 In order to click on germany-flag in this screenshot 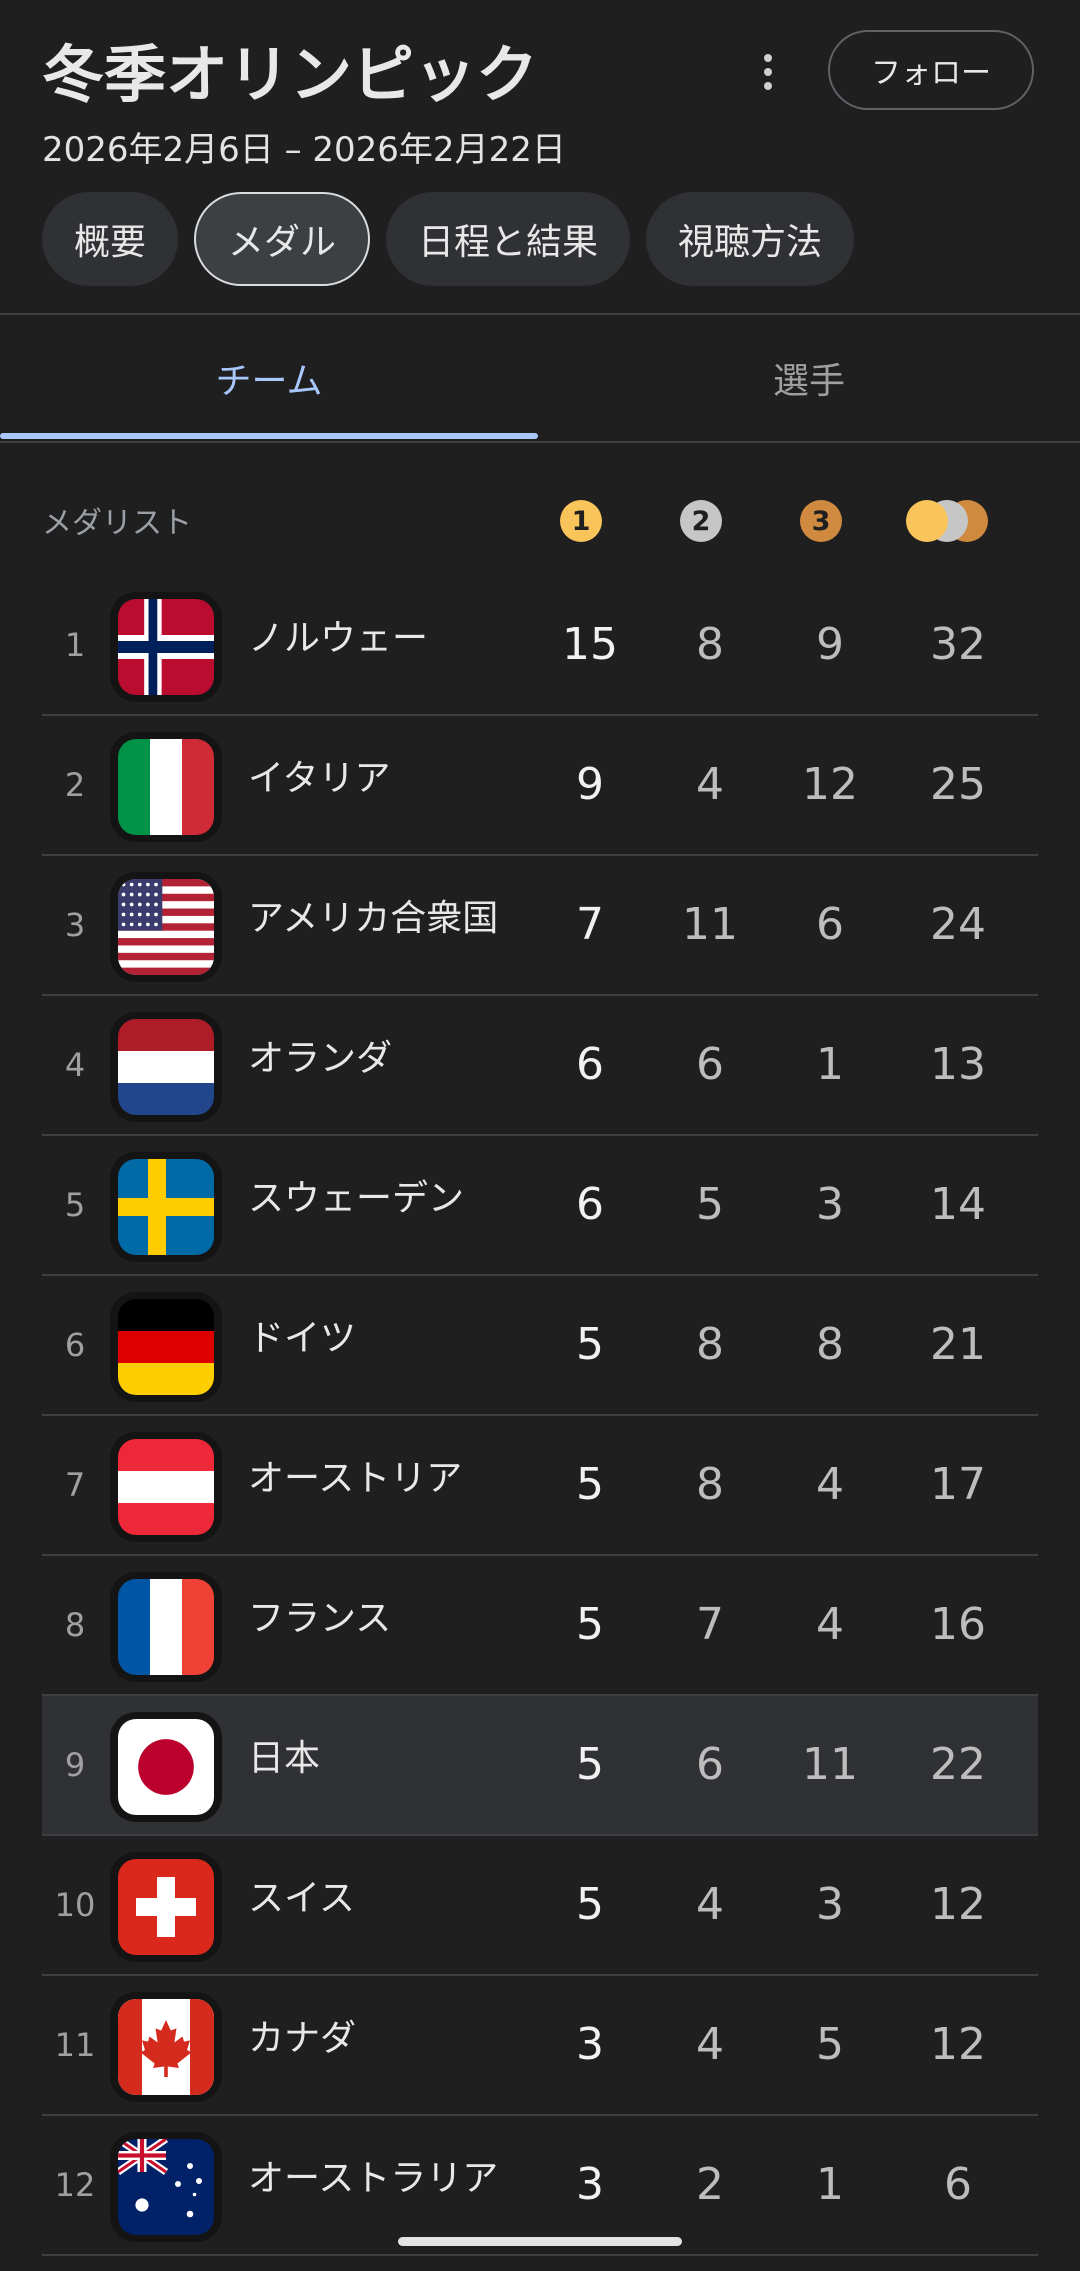, I will do `click(166, 1347)`.